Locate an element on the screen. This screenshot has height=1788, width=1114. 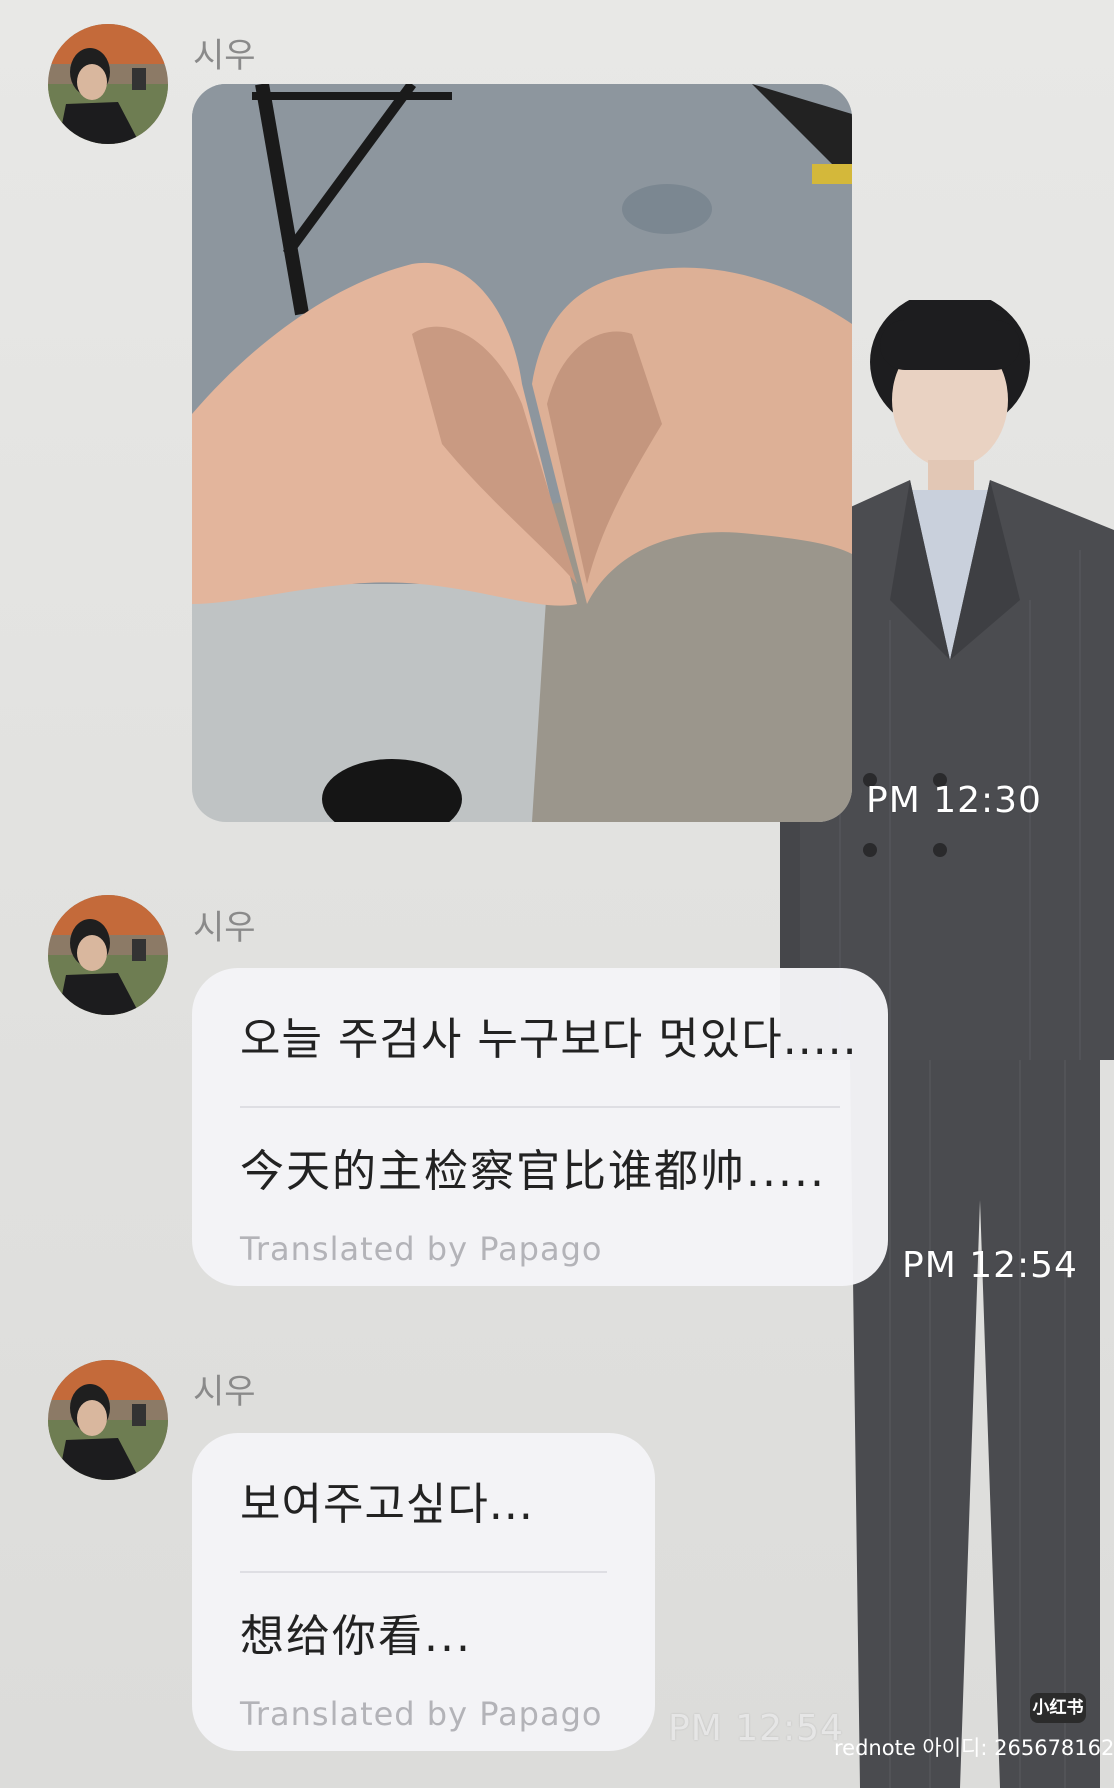
rednote-logo: 小红书 is located at coordinates (1058, 1708).